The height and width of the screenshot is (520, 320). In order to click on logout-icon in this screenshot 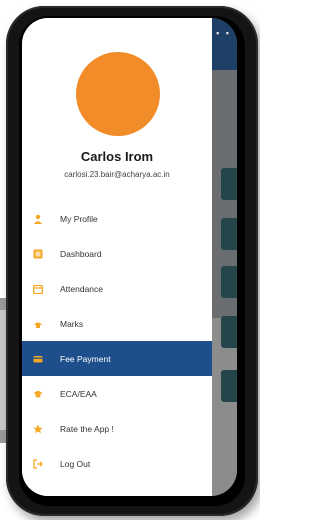, I will do `click(38, 463)`.